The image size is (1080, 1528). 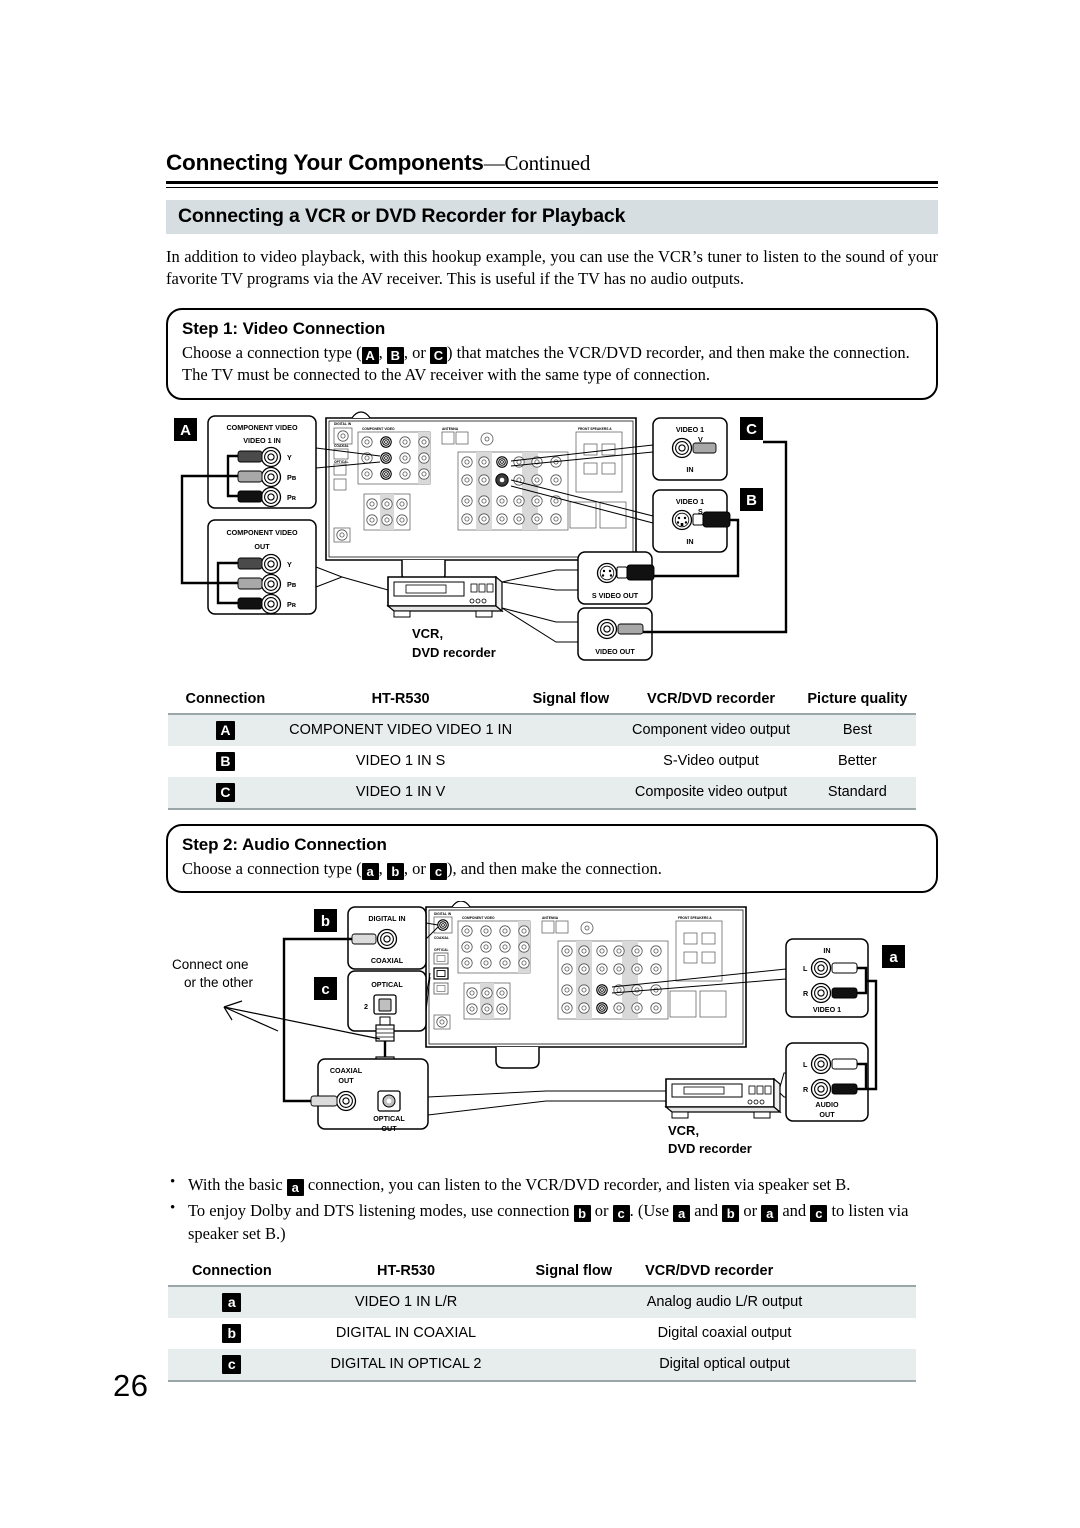 What do you see at coordinates (552, 182) in the screenshot?
I see `header-rule-thick` at bounding box center [552, 182].